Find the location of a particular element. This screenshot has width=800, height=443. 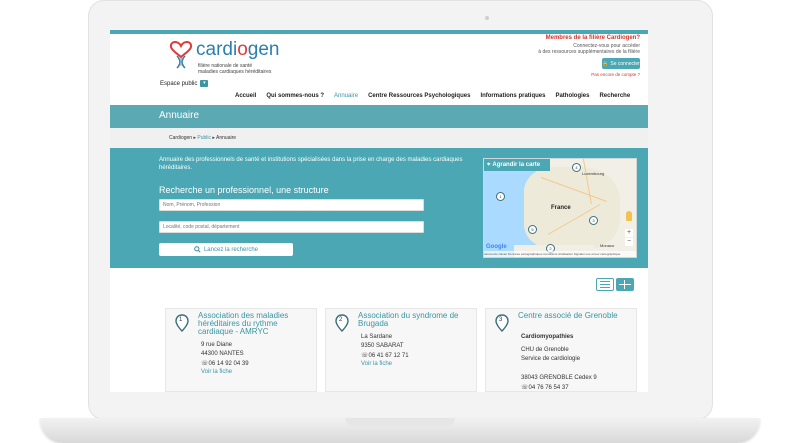

name-input is located at coordinates (291, 205).